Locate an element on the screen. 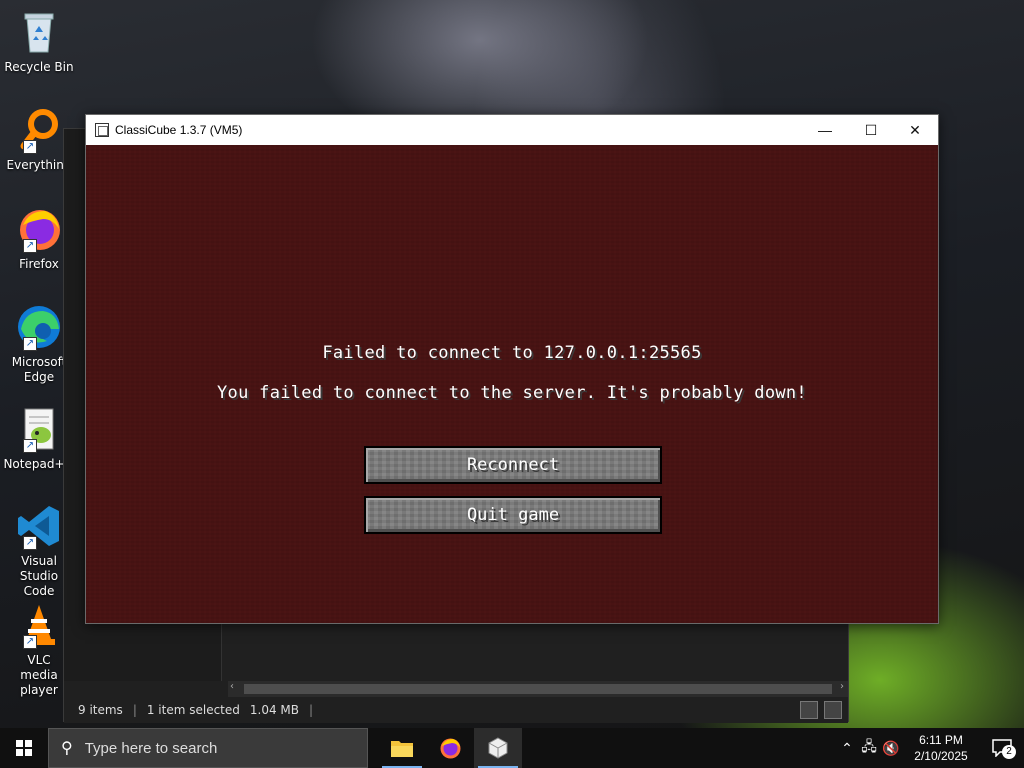  scrollbar-thumb is located at coordinates (538, 689).